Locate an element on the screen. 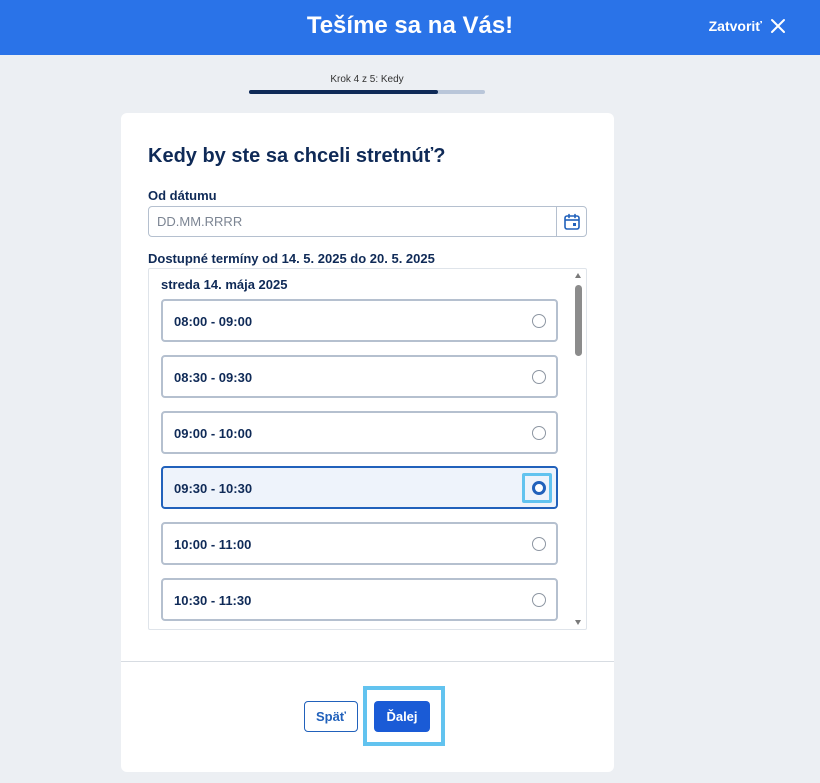 The image size is (820, 783). step-label: Krok 4 z 5: Kedy is located at coordinates (367, 79).